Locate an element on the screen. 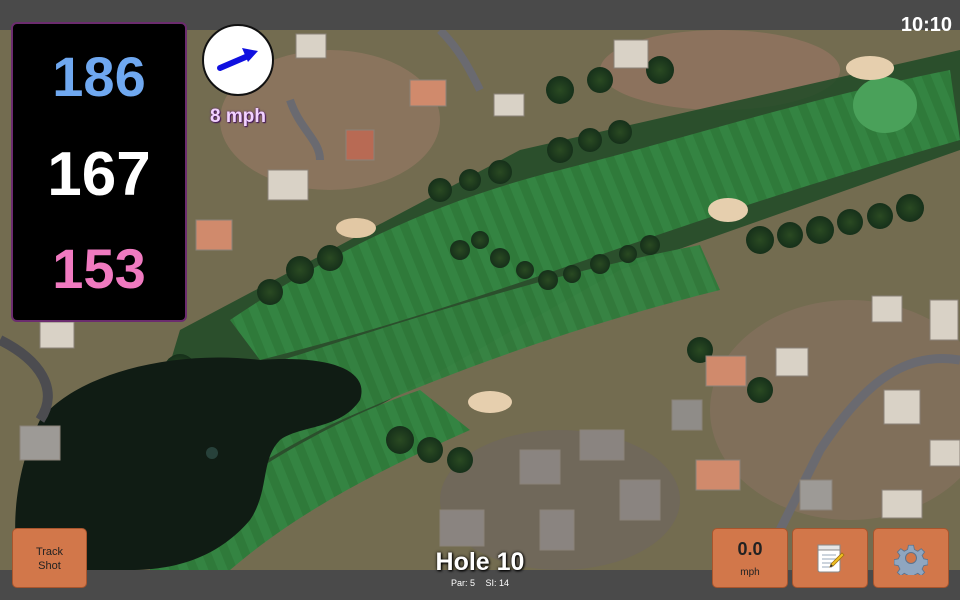  front-distance: 153 is located at coordinates (99, 268).